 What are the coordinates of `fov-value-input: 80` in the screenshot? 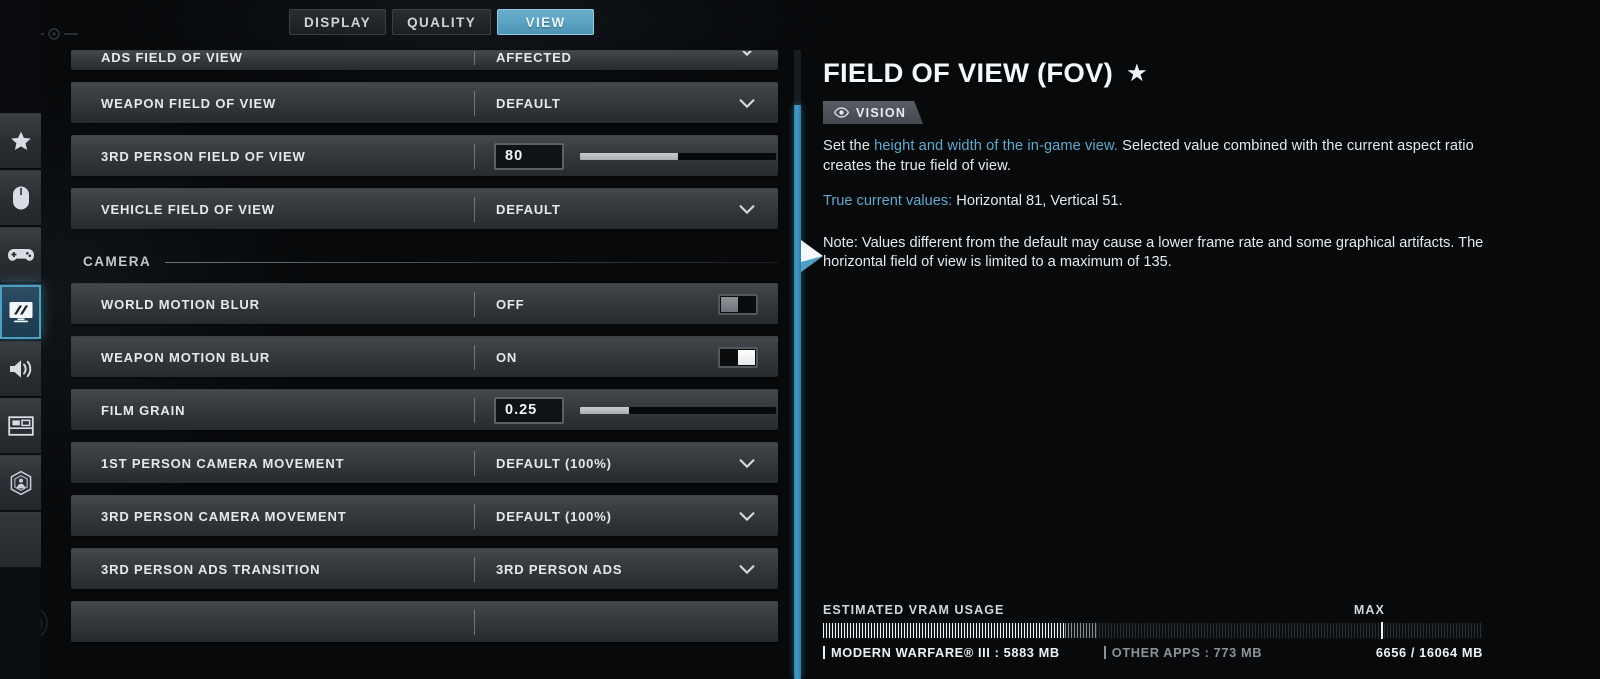 It's located at (529, 156).